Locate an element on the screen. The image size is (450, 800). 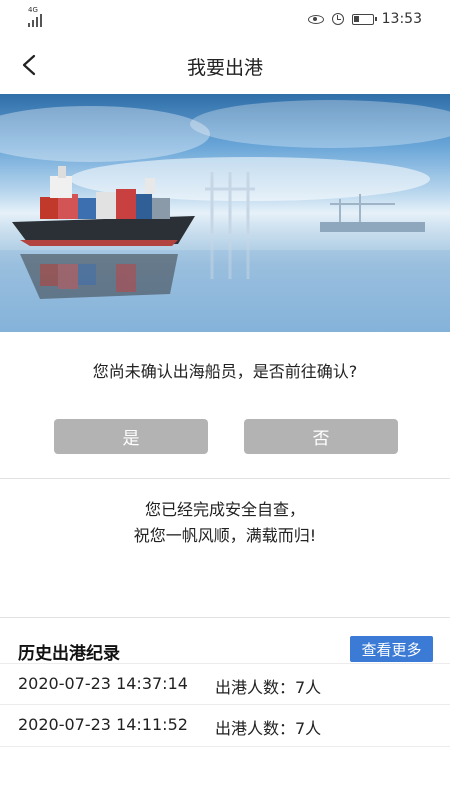
signal-icon: 4G is located at coordinates (35, 17).